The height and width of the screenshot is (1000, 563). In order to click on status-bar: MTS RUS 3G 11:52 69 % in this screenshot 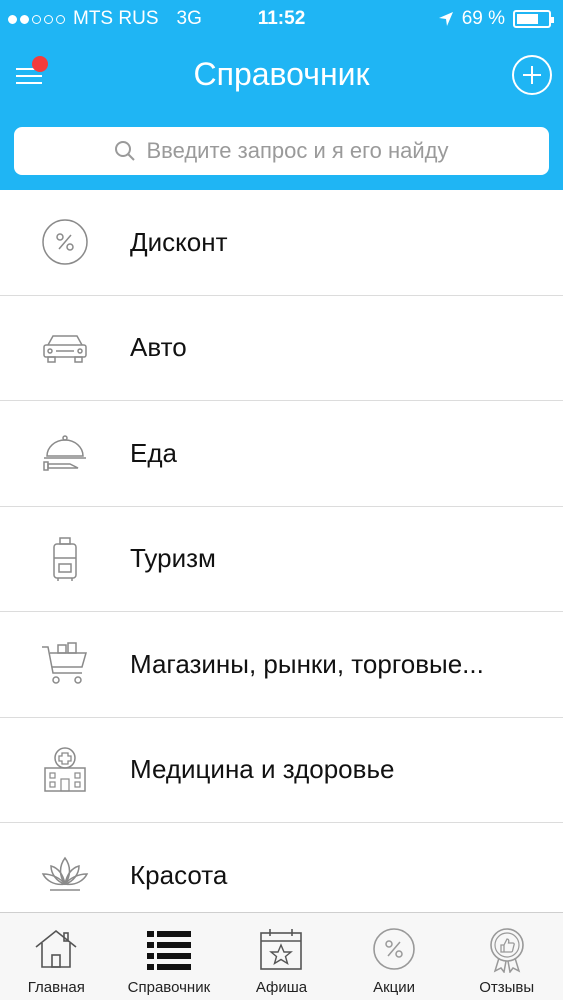, I will do `click(281, 19)`.